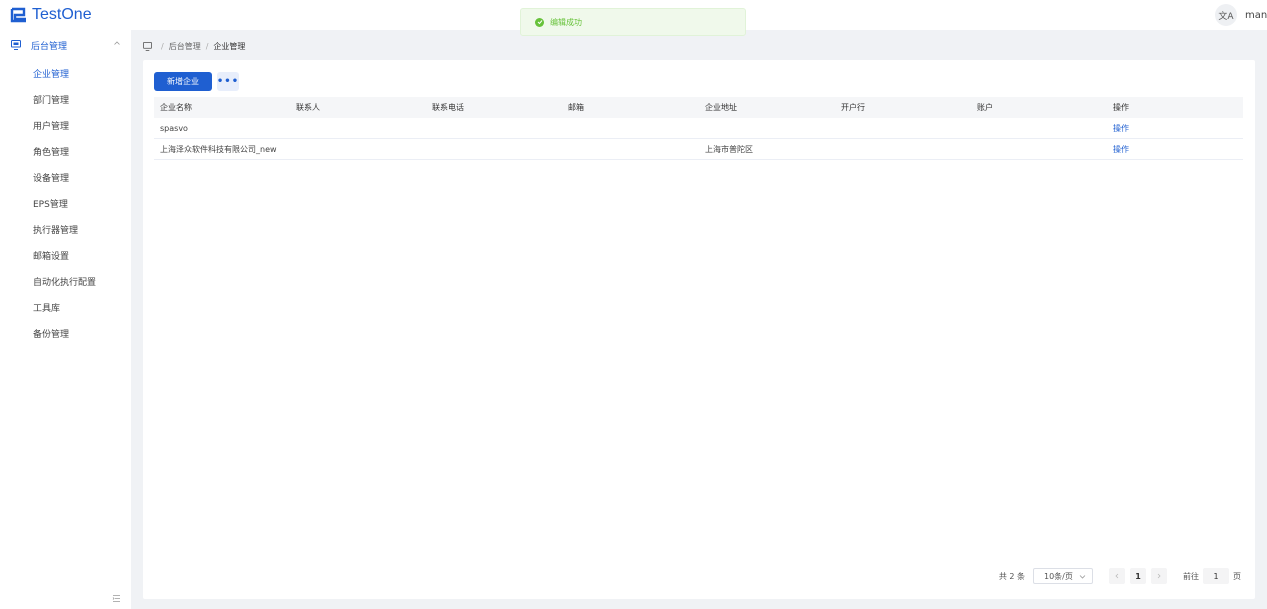 The image size is (1267, 609). I want to click on brand-logo: TestOne, so click(51, 15).